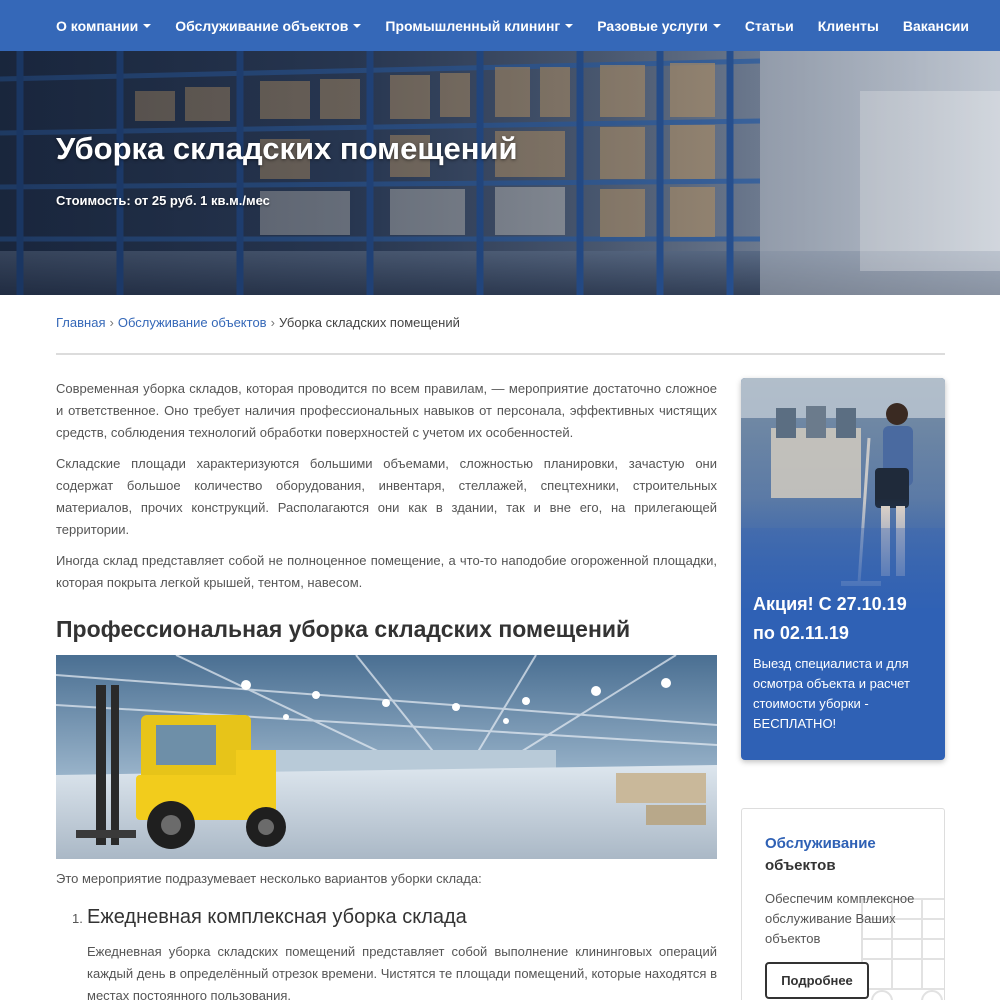  What do you see at coordinates (77, 918) in the screenshot?
I see `step-number: 1.` at bounding box center [77, 918].